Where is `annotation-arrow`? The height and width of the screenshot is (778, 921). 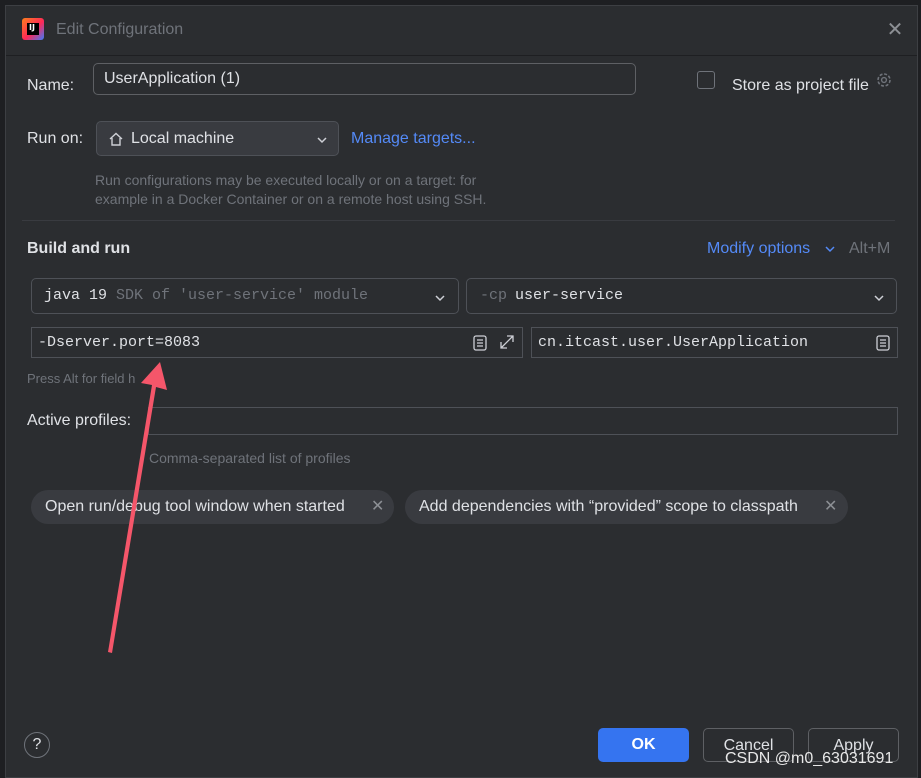
annotation-arrow is located at coordinates (137, 507).